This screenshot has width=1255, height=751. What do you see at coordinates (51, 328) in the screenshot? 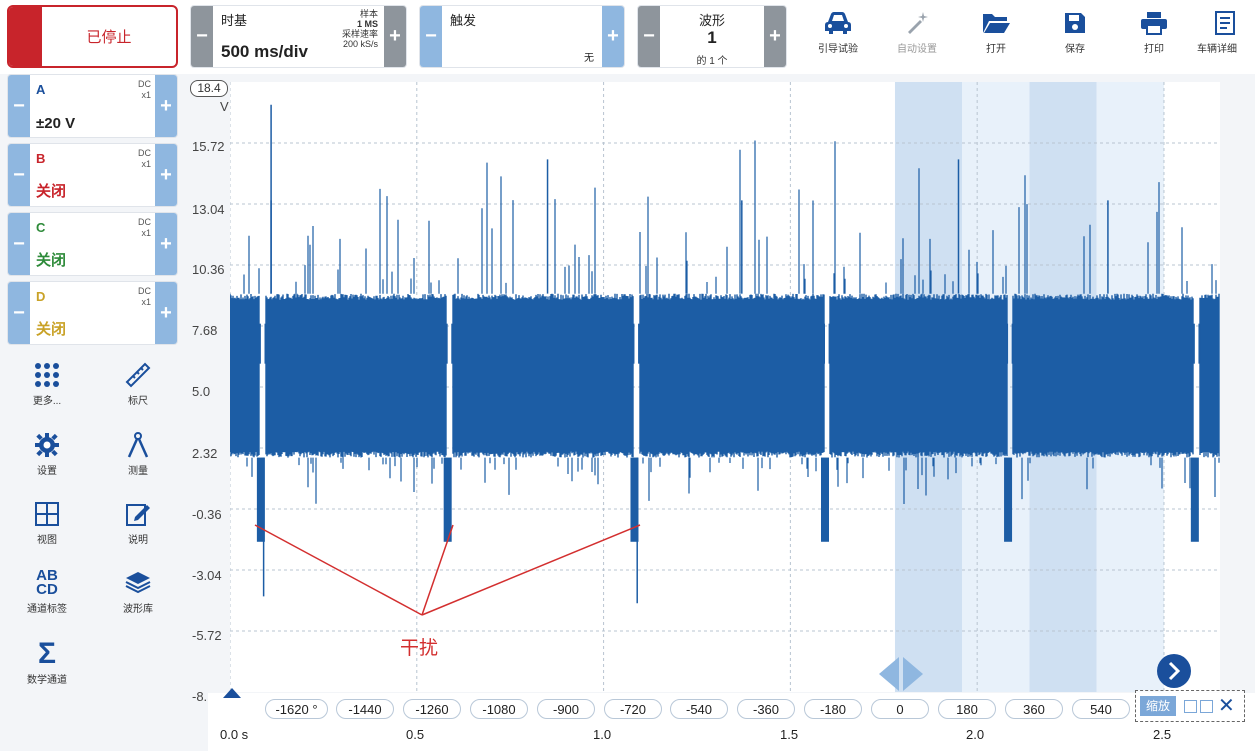
I see `channel-d-range: 关闭` at bounding box center [51, 328].